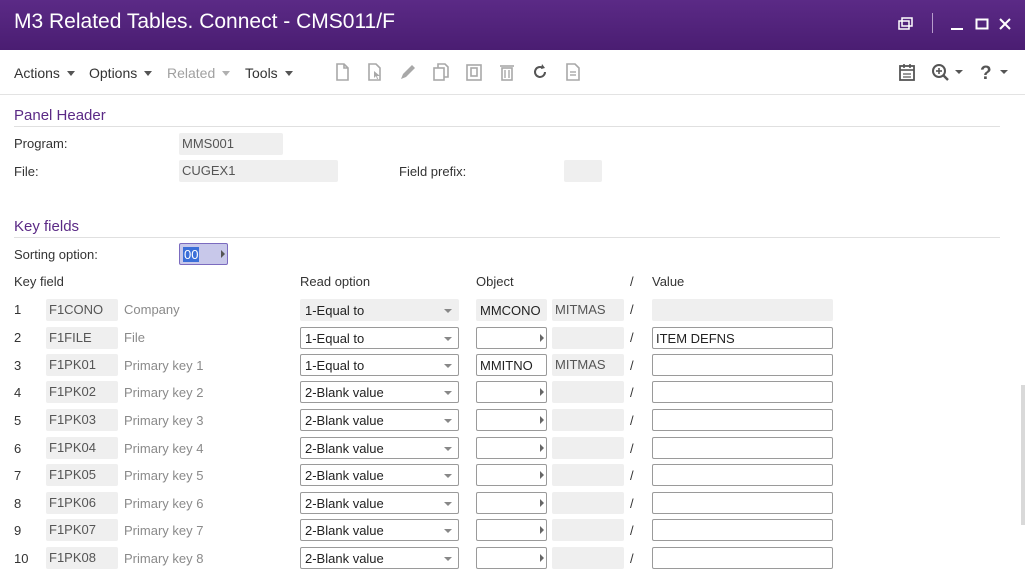  I want to click on field-prefix-field, so click(583, 171).